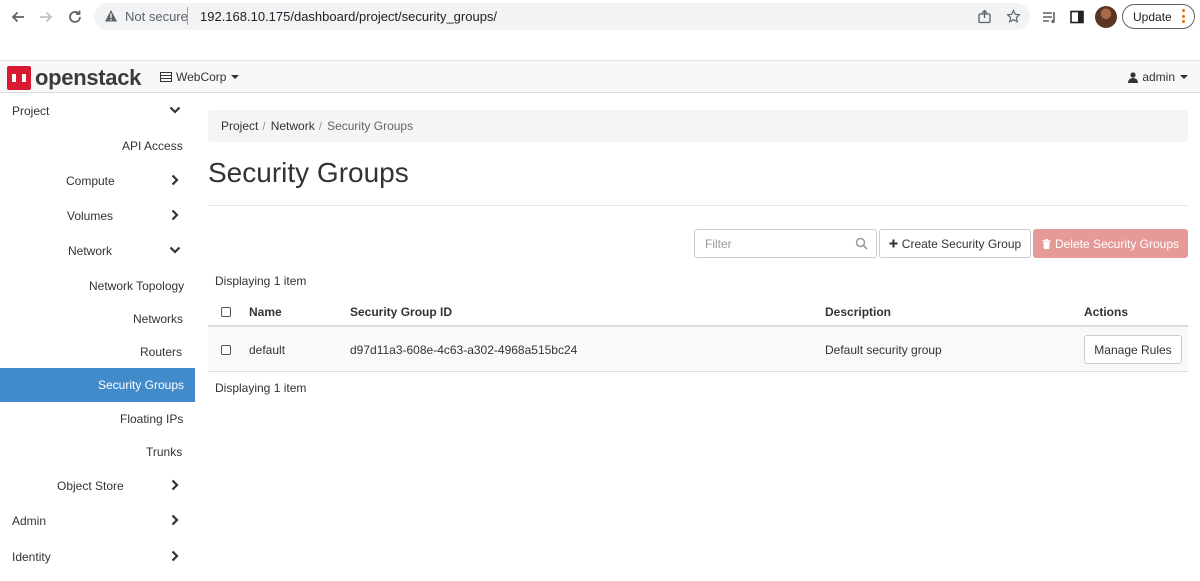 This screenshot has width=1200, height=581. What do you see at coordinates (1106, 17) in the screenshot?
I see `profile-avatar` at bounding box center [1106, 17].